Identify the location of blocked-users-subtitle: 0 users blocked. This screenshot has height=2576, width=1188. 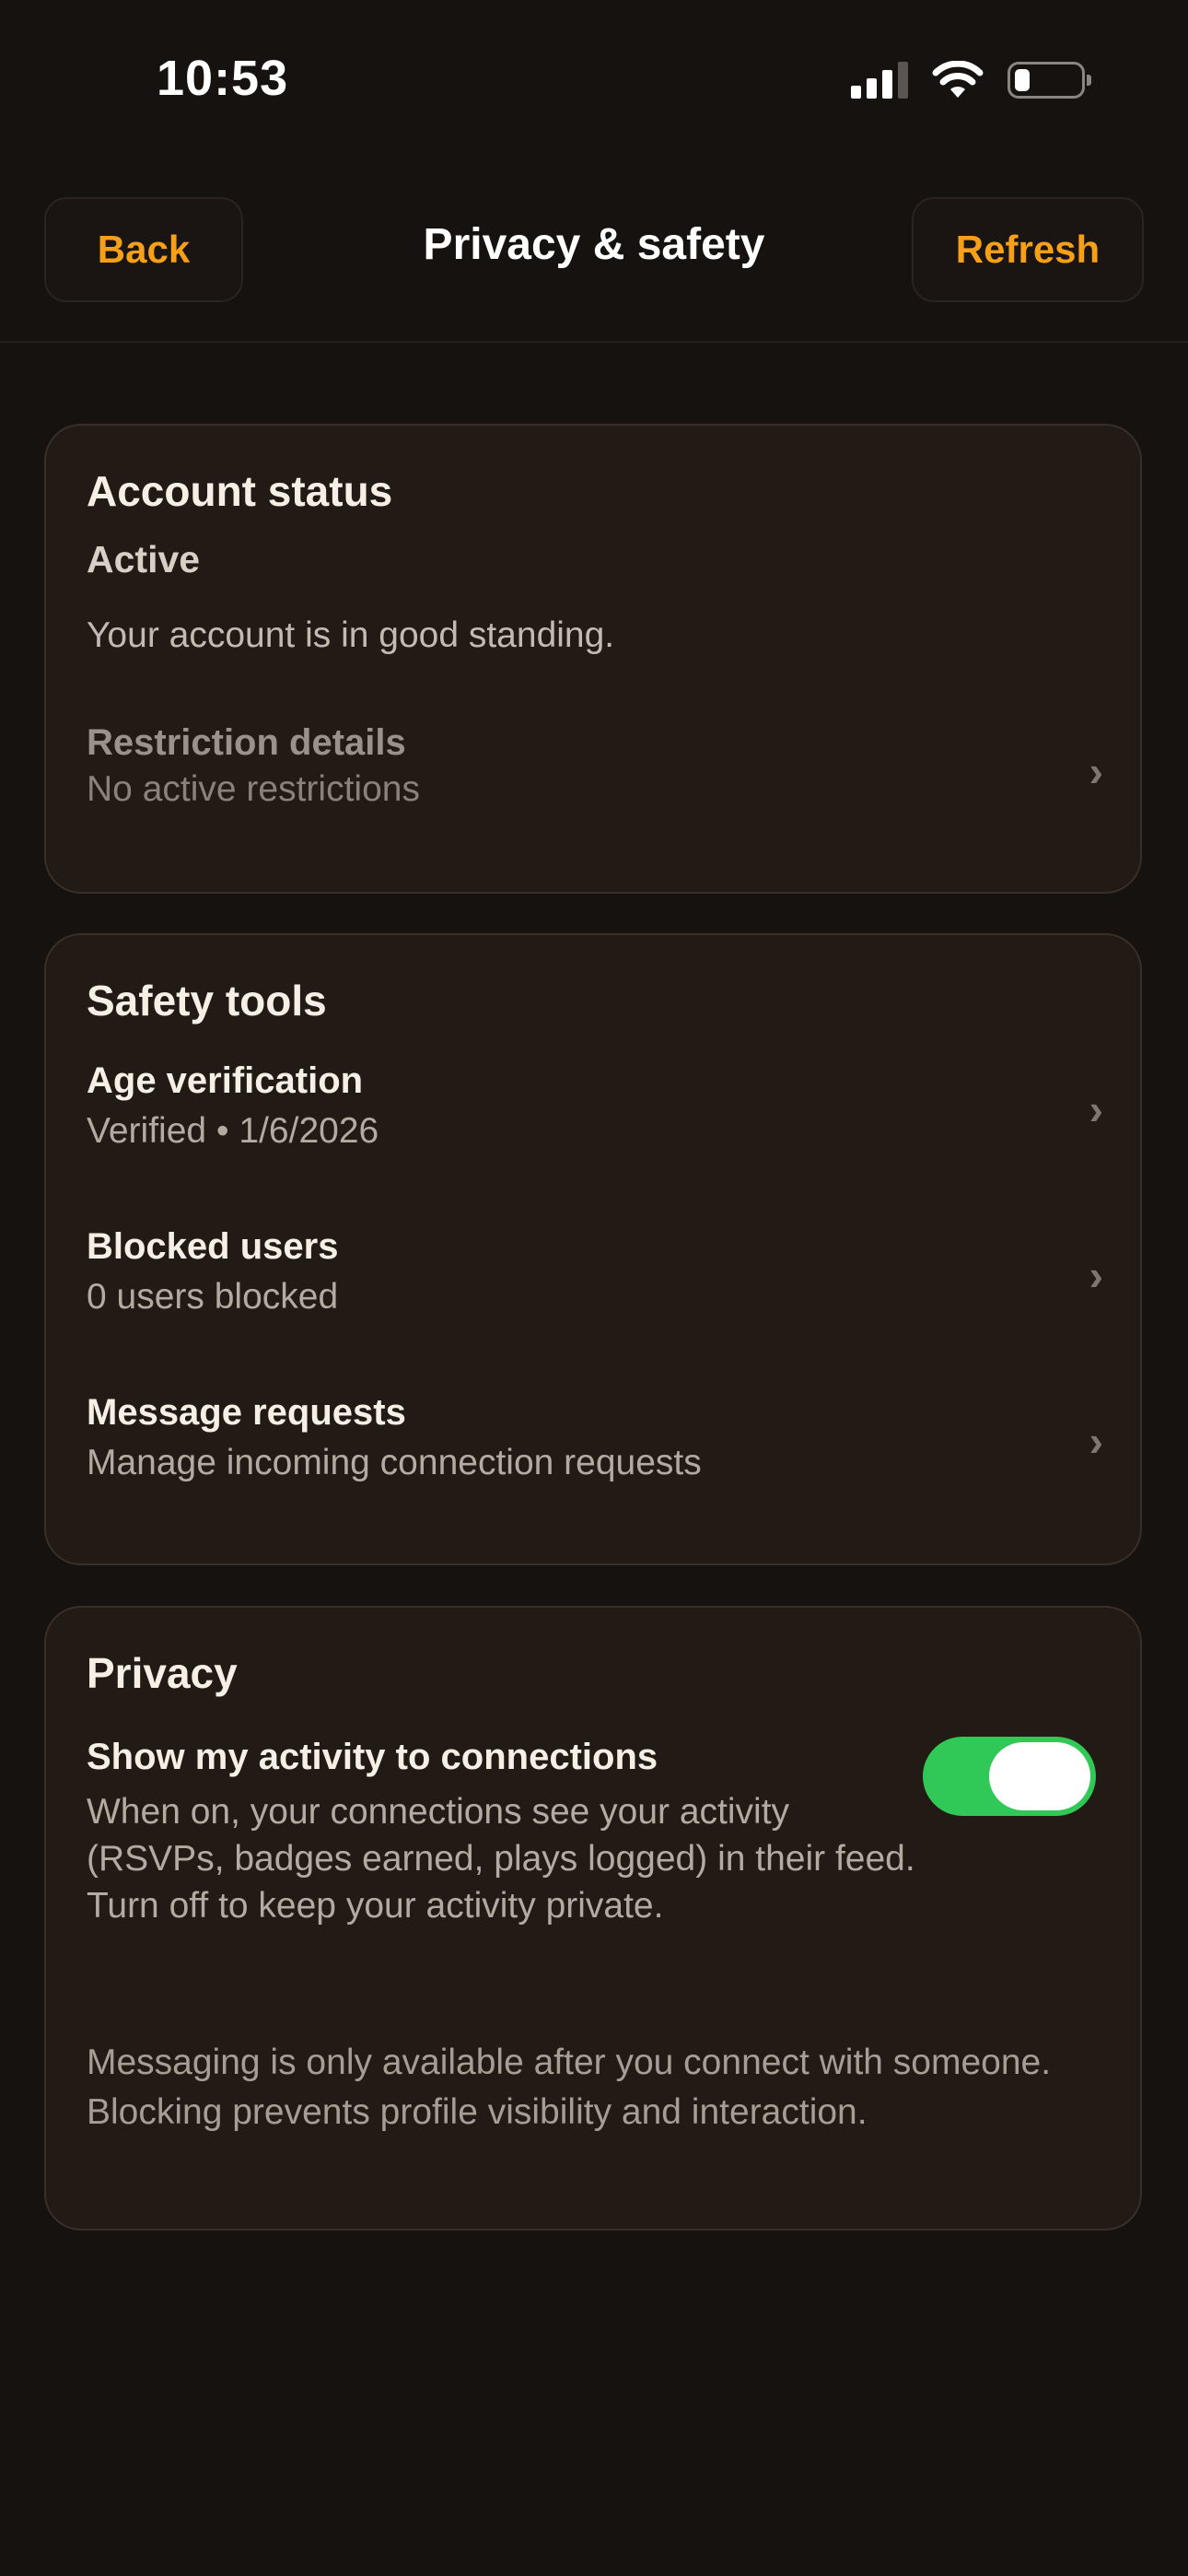
(213, 1297).